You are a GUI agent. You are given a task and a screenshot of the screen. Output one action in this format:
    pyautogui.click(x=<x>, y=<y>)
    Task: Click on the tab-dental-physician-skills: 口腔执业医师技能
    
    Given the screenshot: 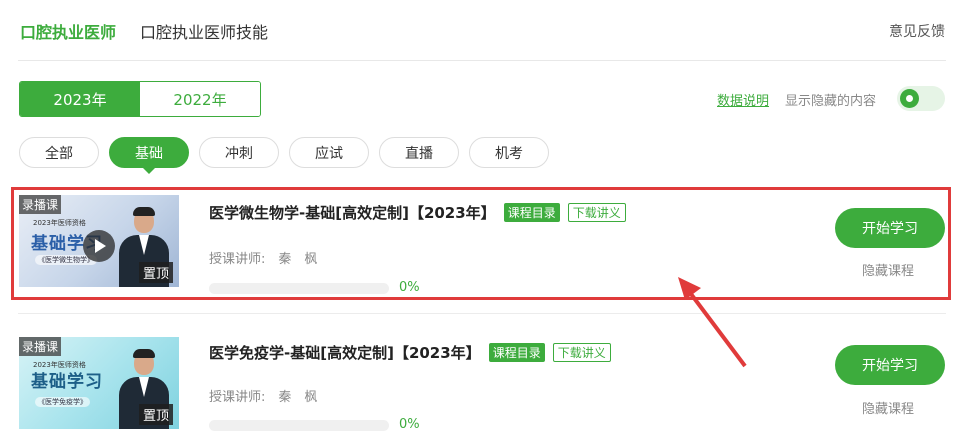 What is the action you would take?
    pyautogui.click(x=204, y=31)
    